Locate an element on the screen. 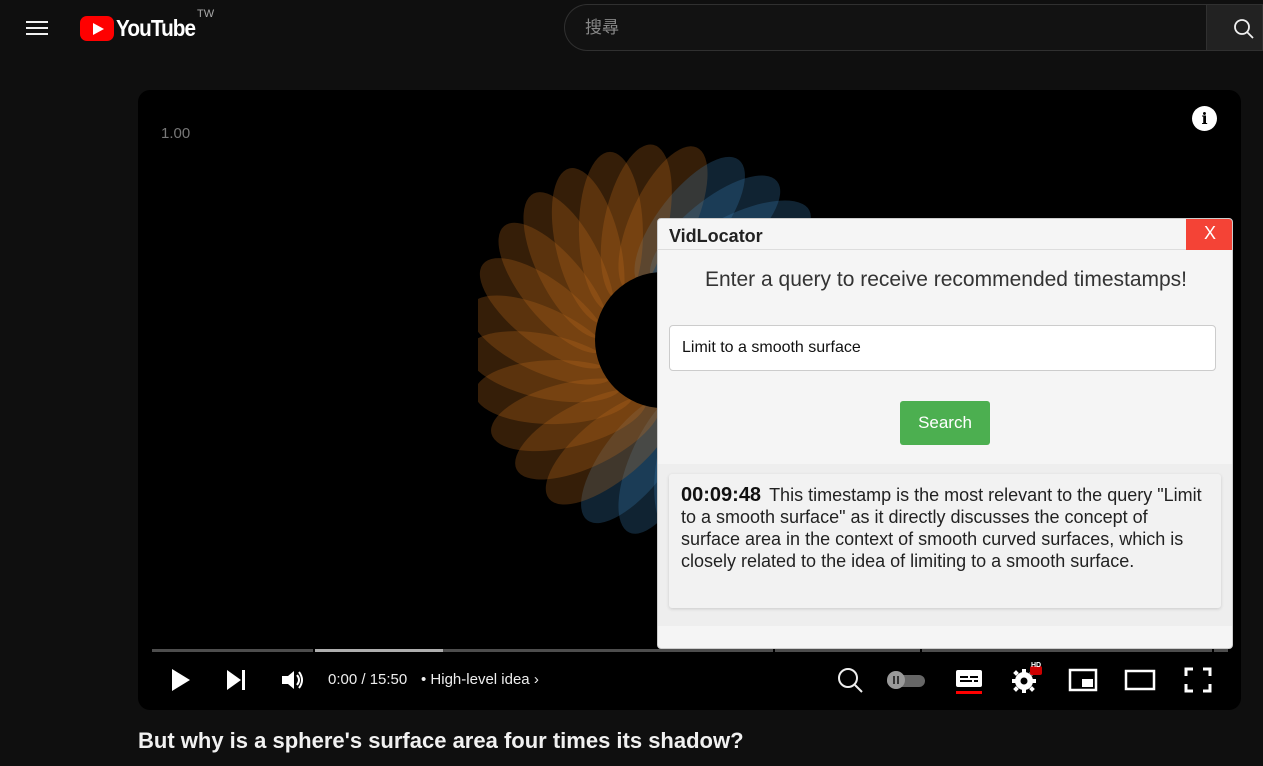 This screenshot has height=766, width=1263. miniplayer-button is located at coordinates (1083, 680).